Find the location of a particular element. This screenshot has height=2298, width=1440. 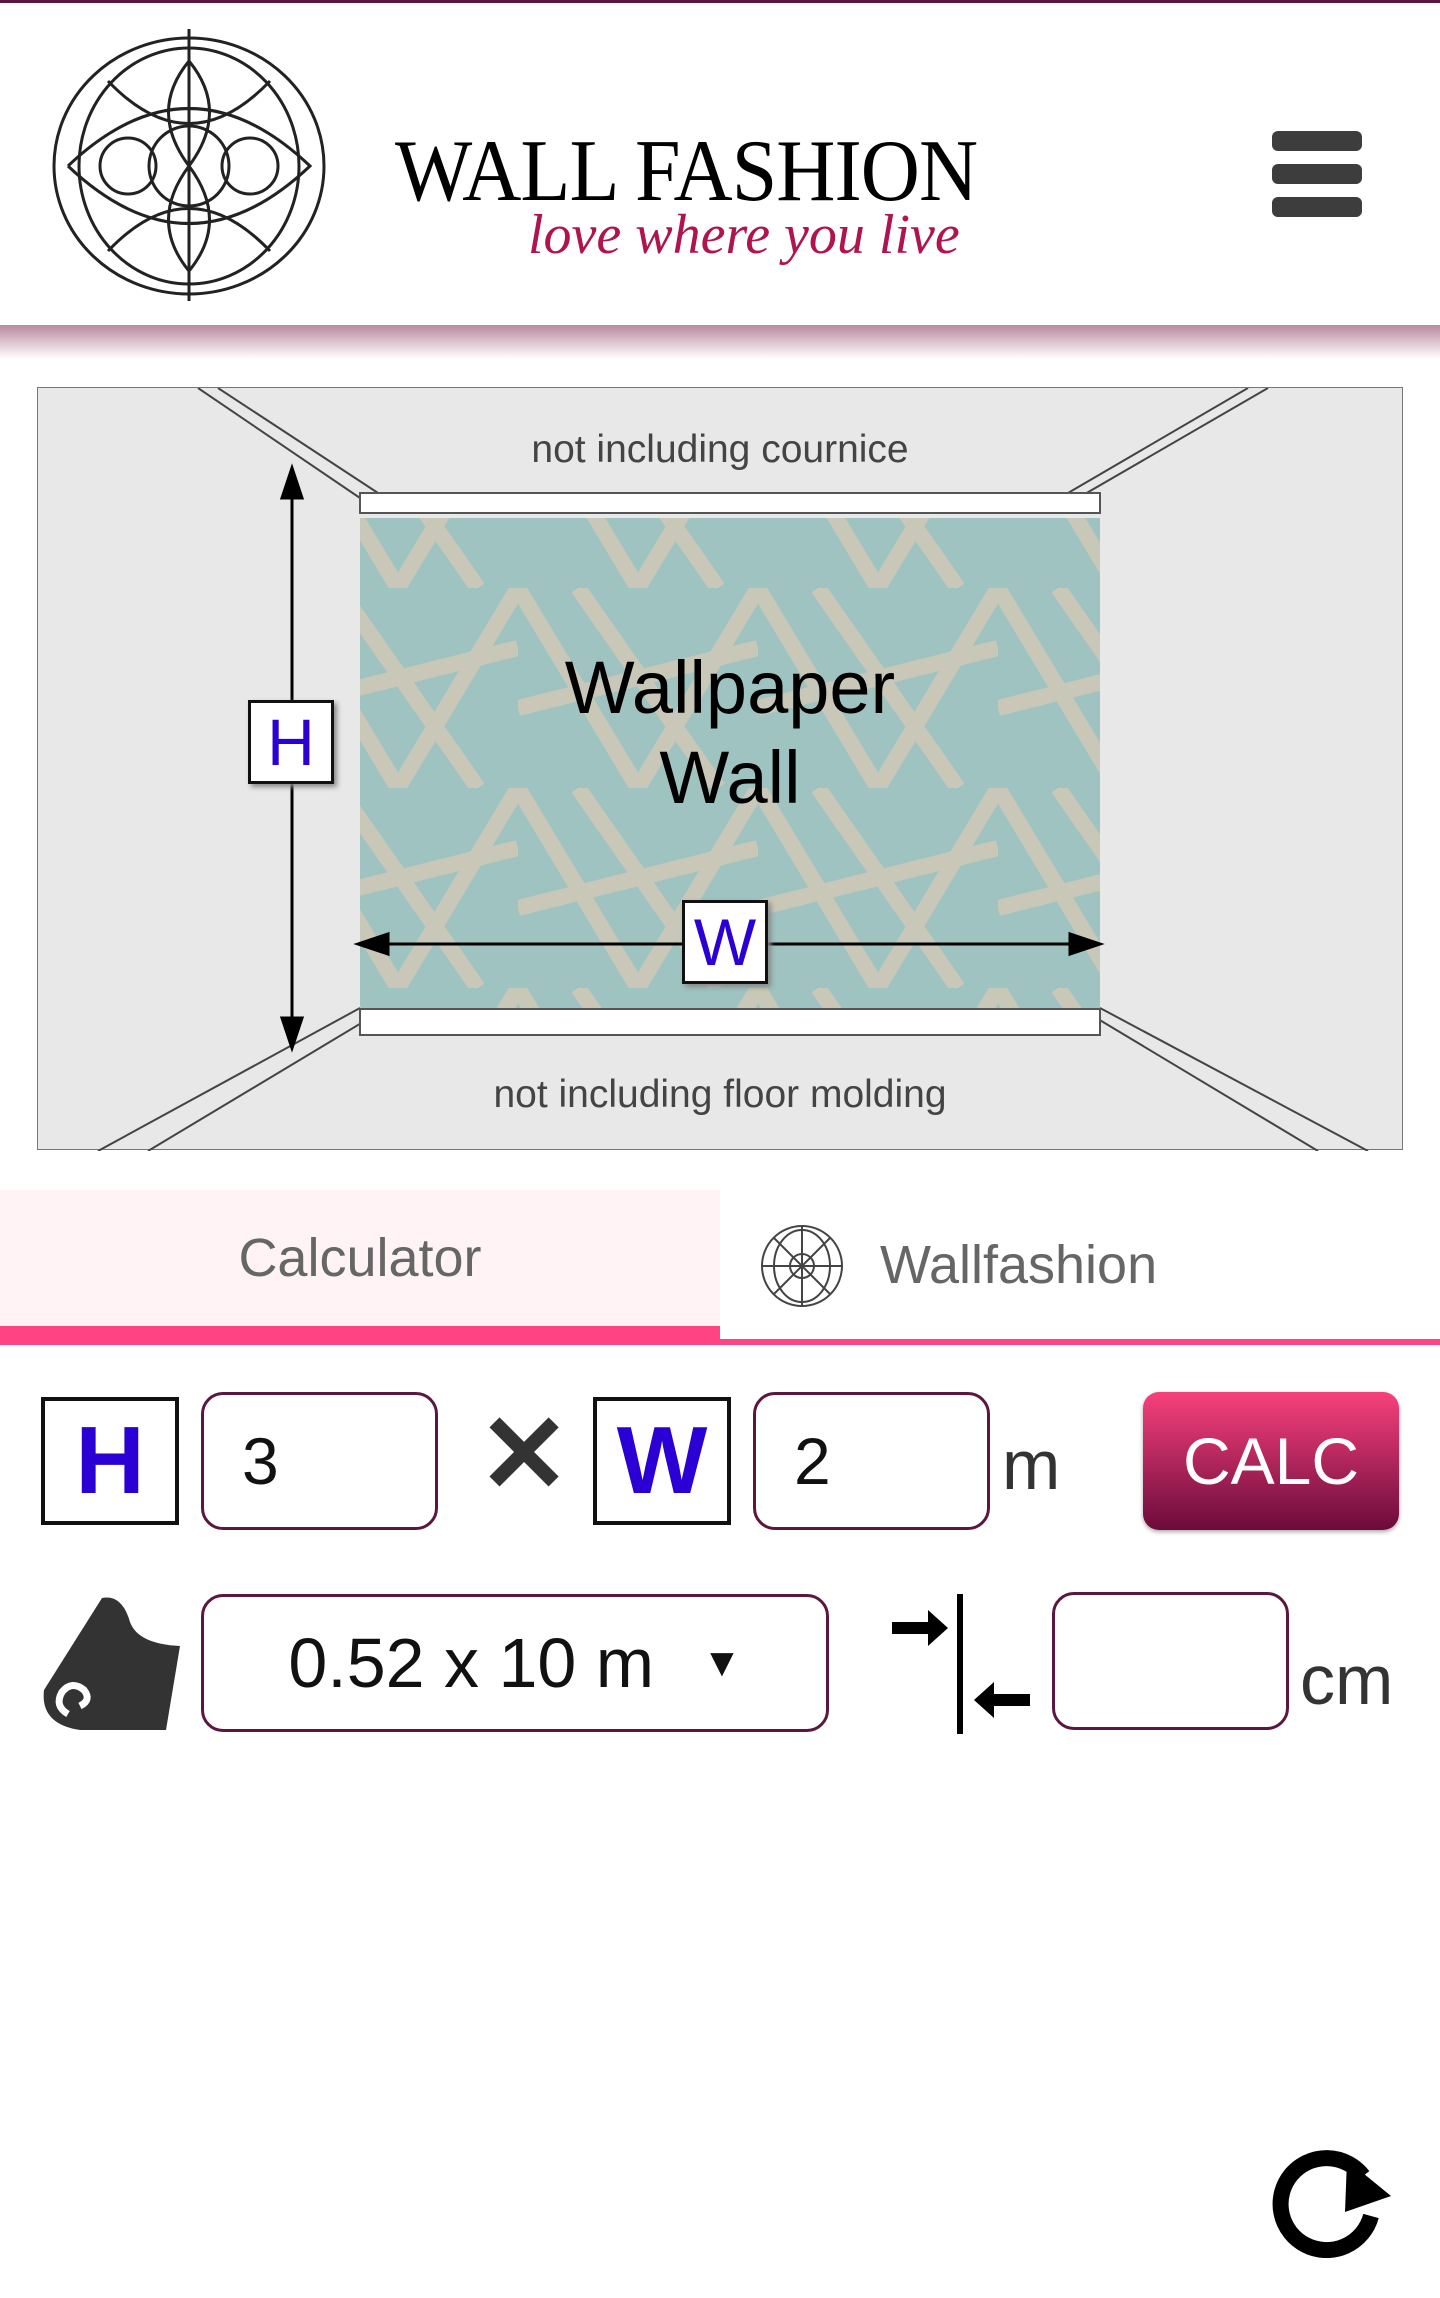

times-icon: ✕ is located at coordinates (524, 1454).